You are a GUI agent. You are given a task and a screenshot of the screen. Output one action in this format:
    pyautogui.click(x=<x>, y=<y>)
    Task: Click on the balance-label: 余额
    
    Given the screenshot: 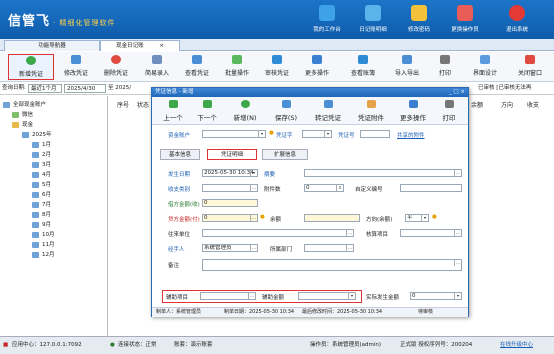 What is the action you would take?
    pyautogui.click(x=276, y=220)
    